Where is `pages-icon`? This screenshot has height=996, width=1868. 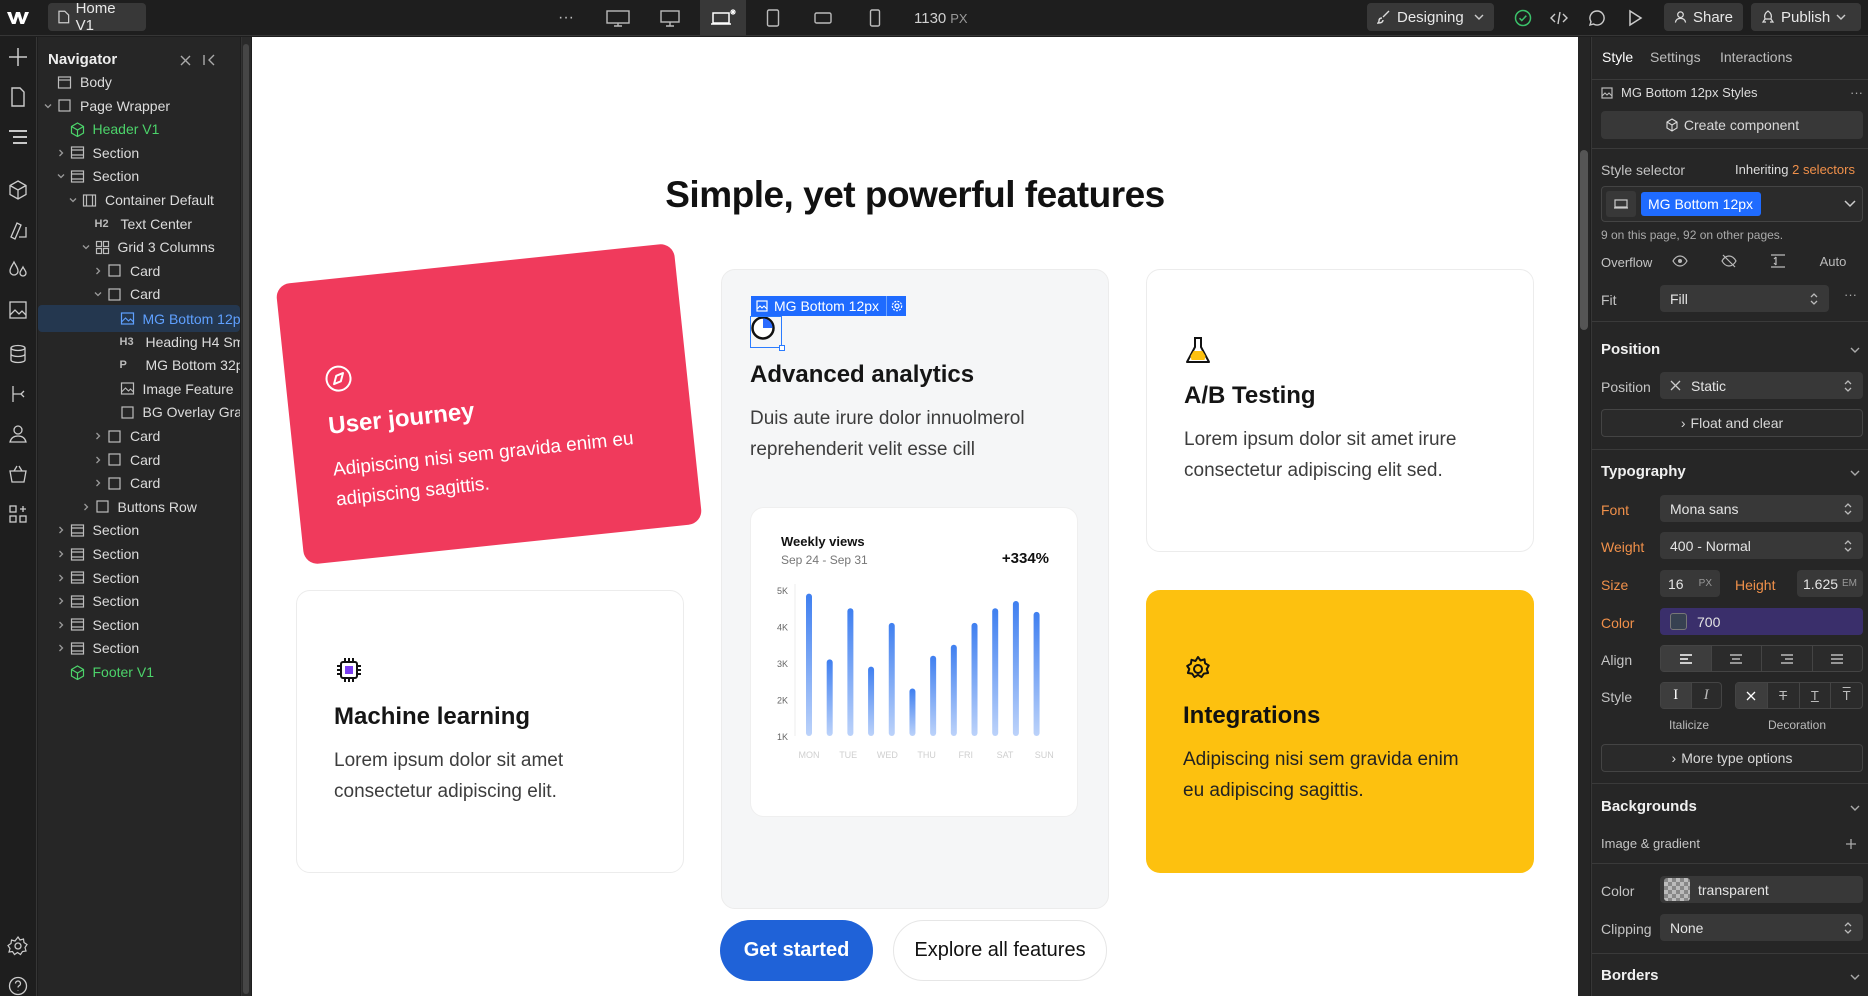
pages-icon is located at coordinates (18, 97).